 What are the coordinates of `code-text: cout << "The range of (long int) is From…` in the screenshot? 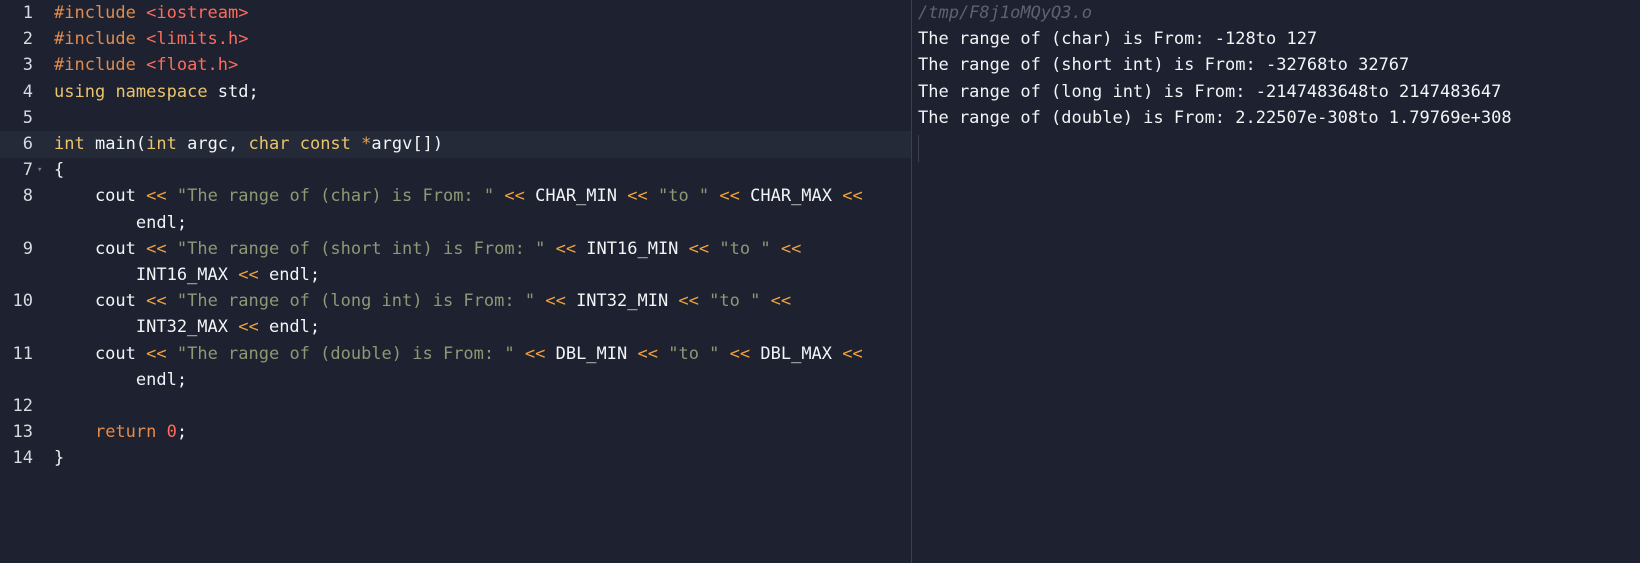 It's located at (422, 301).